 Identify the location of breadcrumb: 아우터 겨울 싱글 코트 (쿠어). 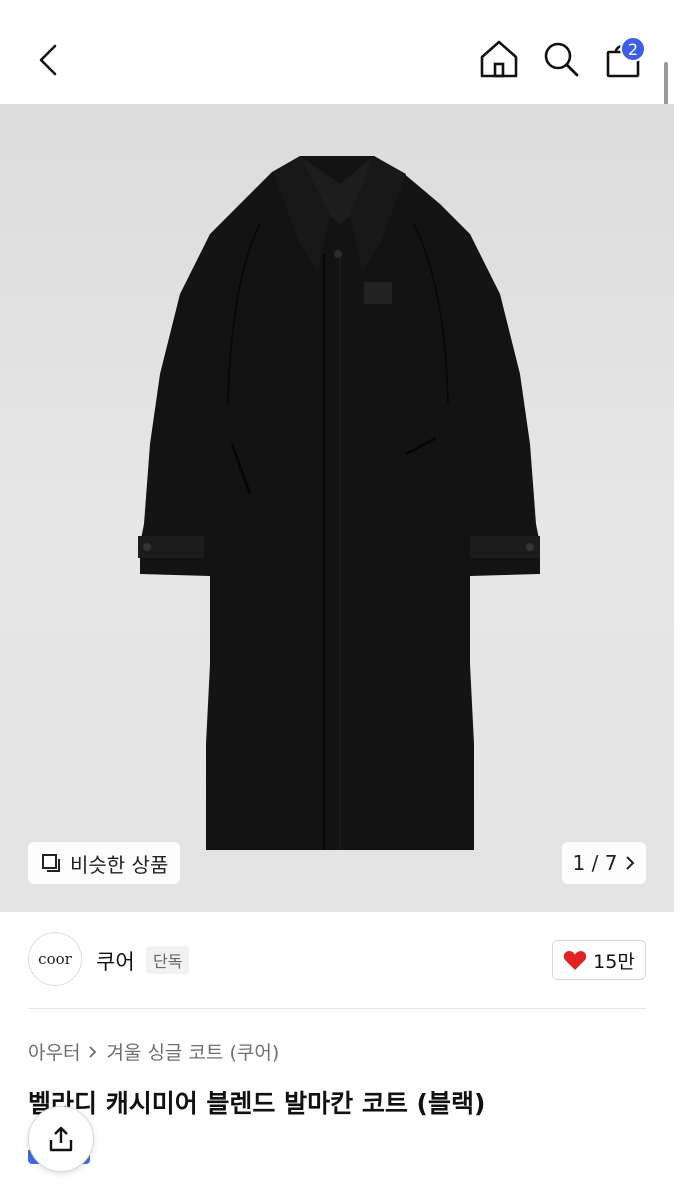
(153, 1051).